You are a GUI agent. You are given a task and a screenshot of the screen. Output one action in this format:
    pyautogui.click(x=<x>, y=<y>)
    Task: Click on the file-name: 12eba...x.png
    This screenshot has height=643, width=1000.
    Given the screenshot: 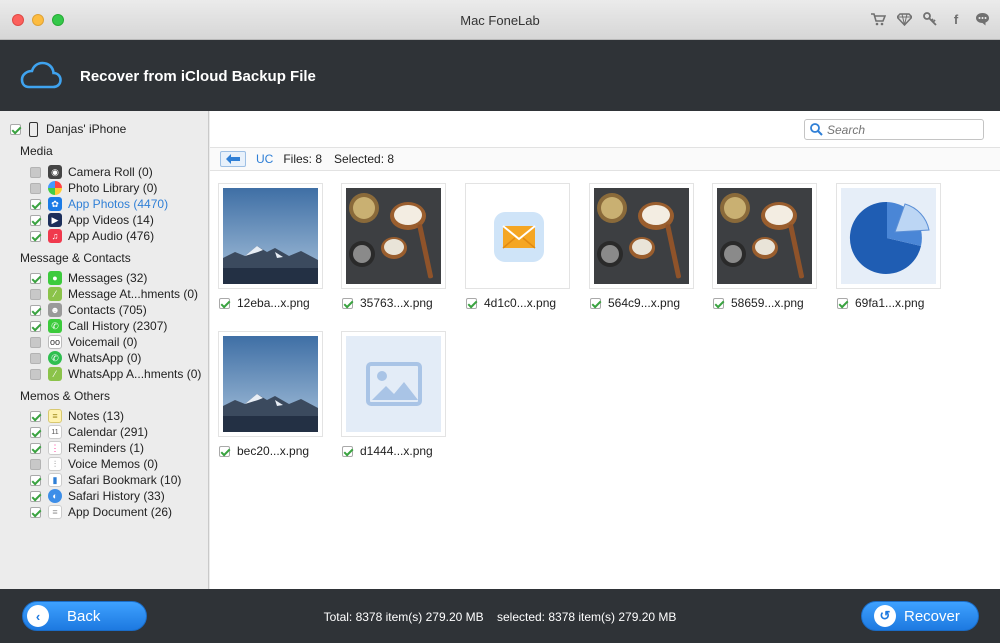 What is the action you would take?
    pyautogui.click(x=273, y=303)
    